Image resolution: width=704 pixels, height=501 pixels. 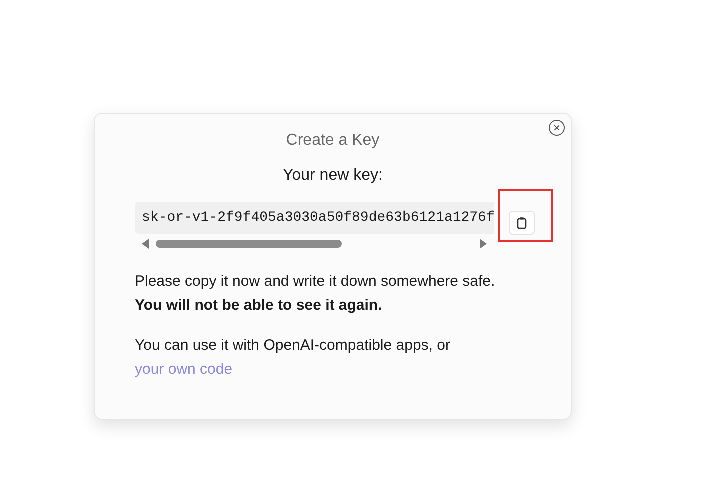 What do you see at coordinates (557, 128) in the screenshot?
I see `close-button: ×` at bounding box center [557, 128].